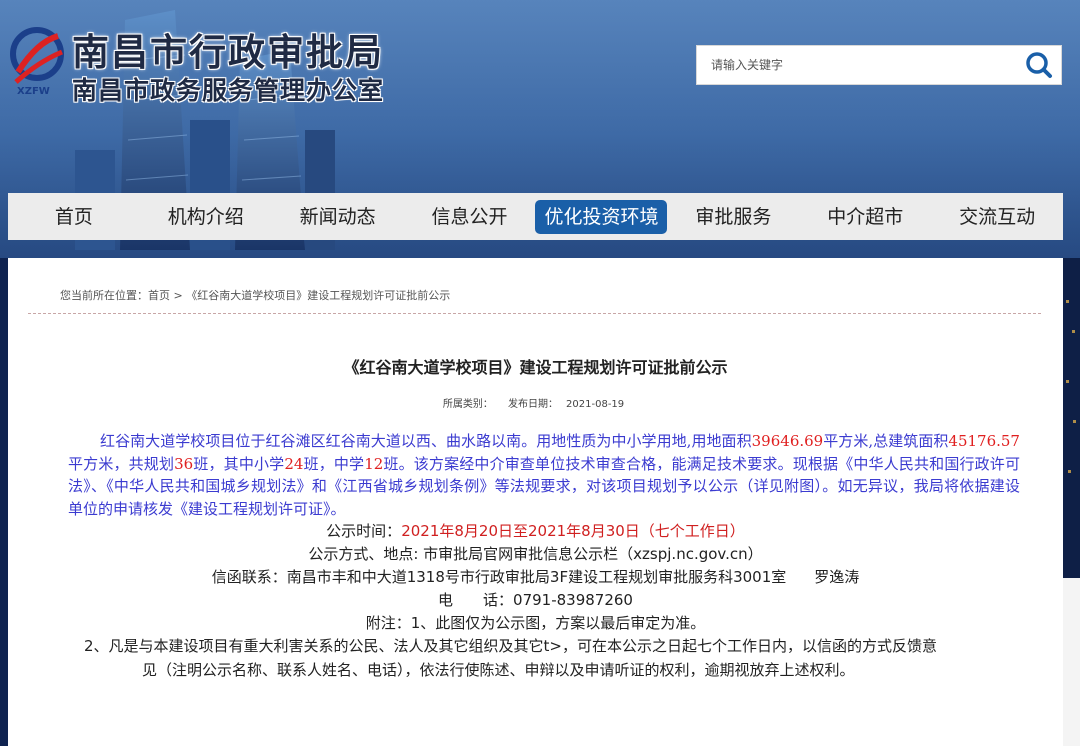 The width and height of the screenshot is (1080, 746). What do you see at coordinates (121, 463) in the screenshot?
I see `para-c: 平方米，共规划` at bounding box center [121, 463].